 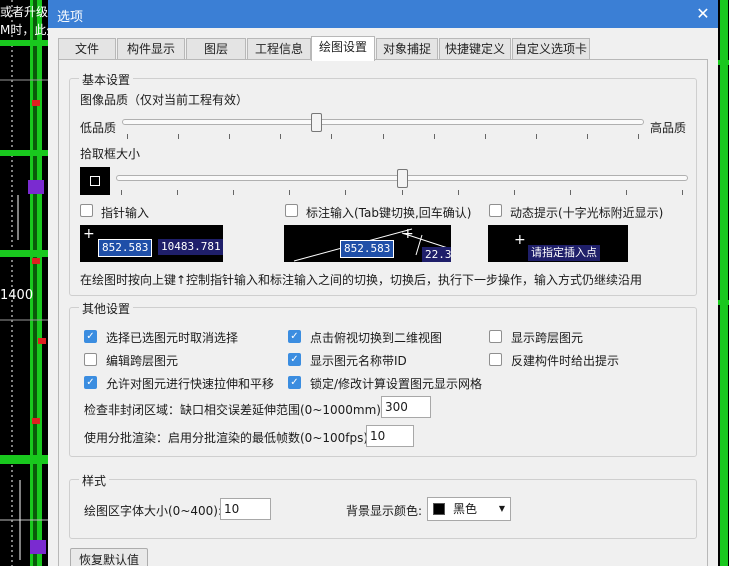 I want to click on bg-color-value: 黑色, so click(x=465, y=509).